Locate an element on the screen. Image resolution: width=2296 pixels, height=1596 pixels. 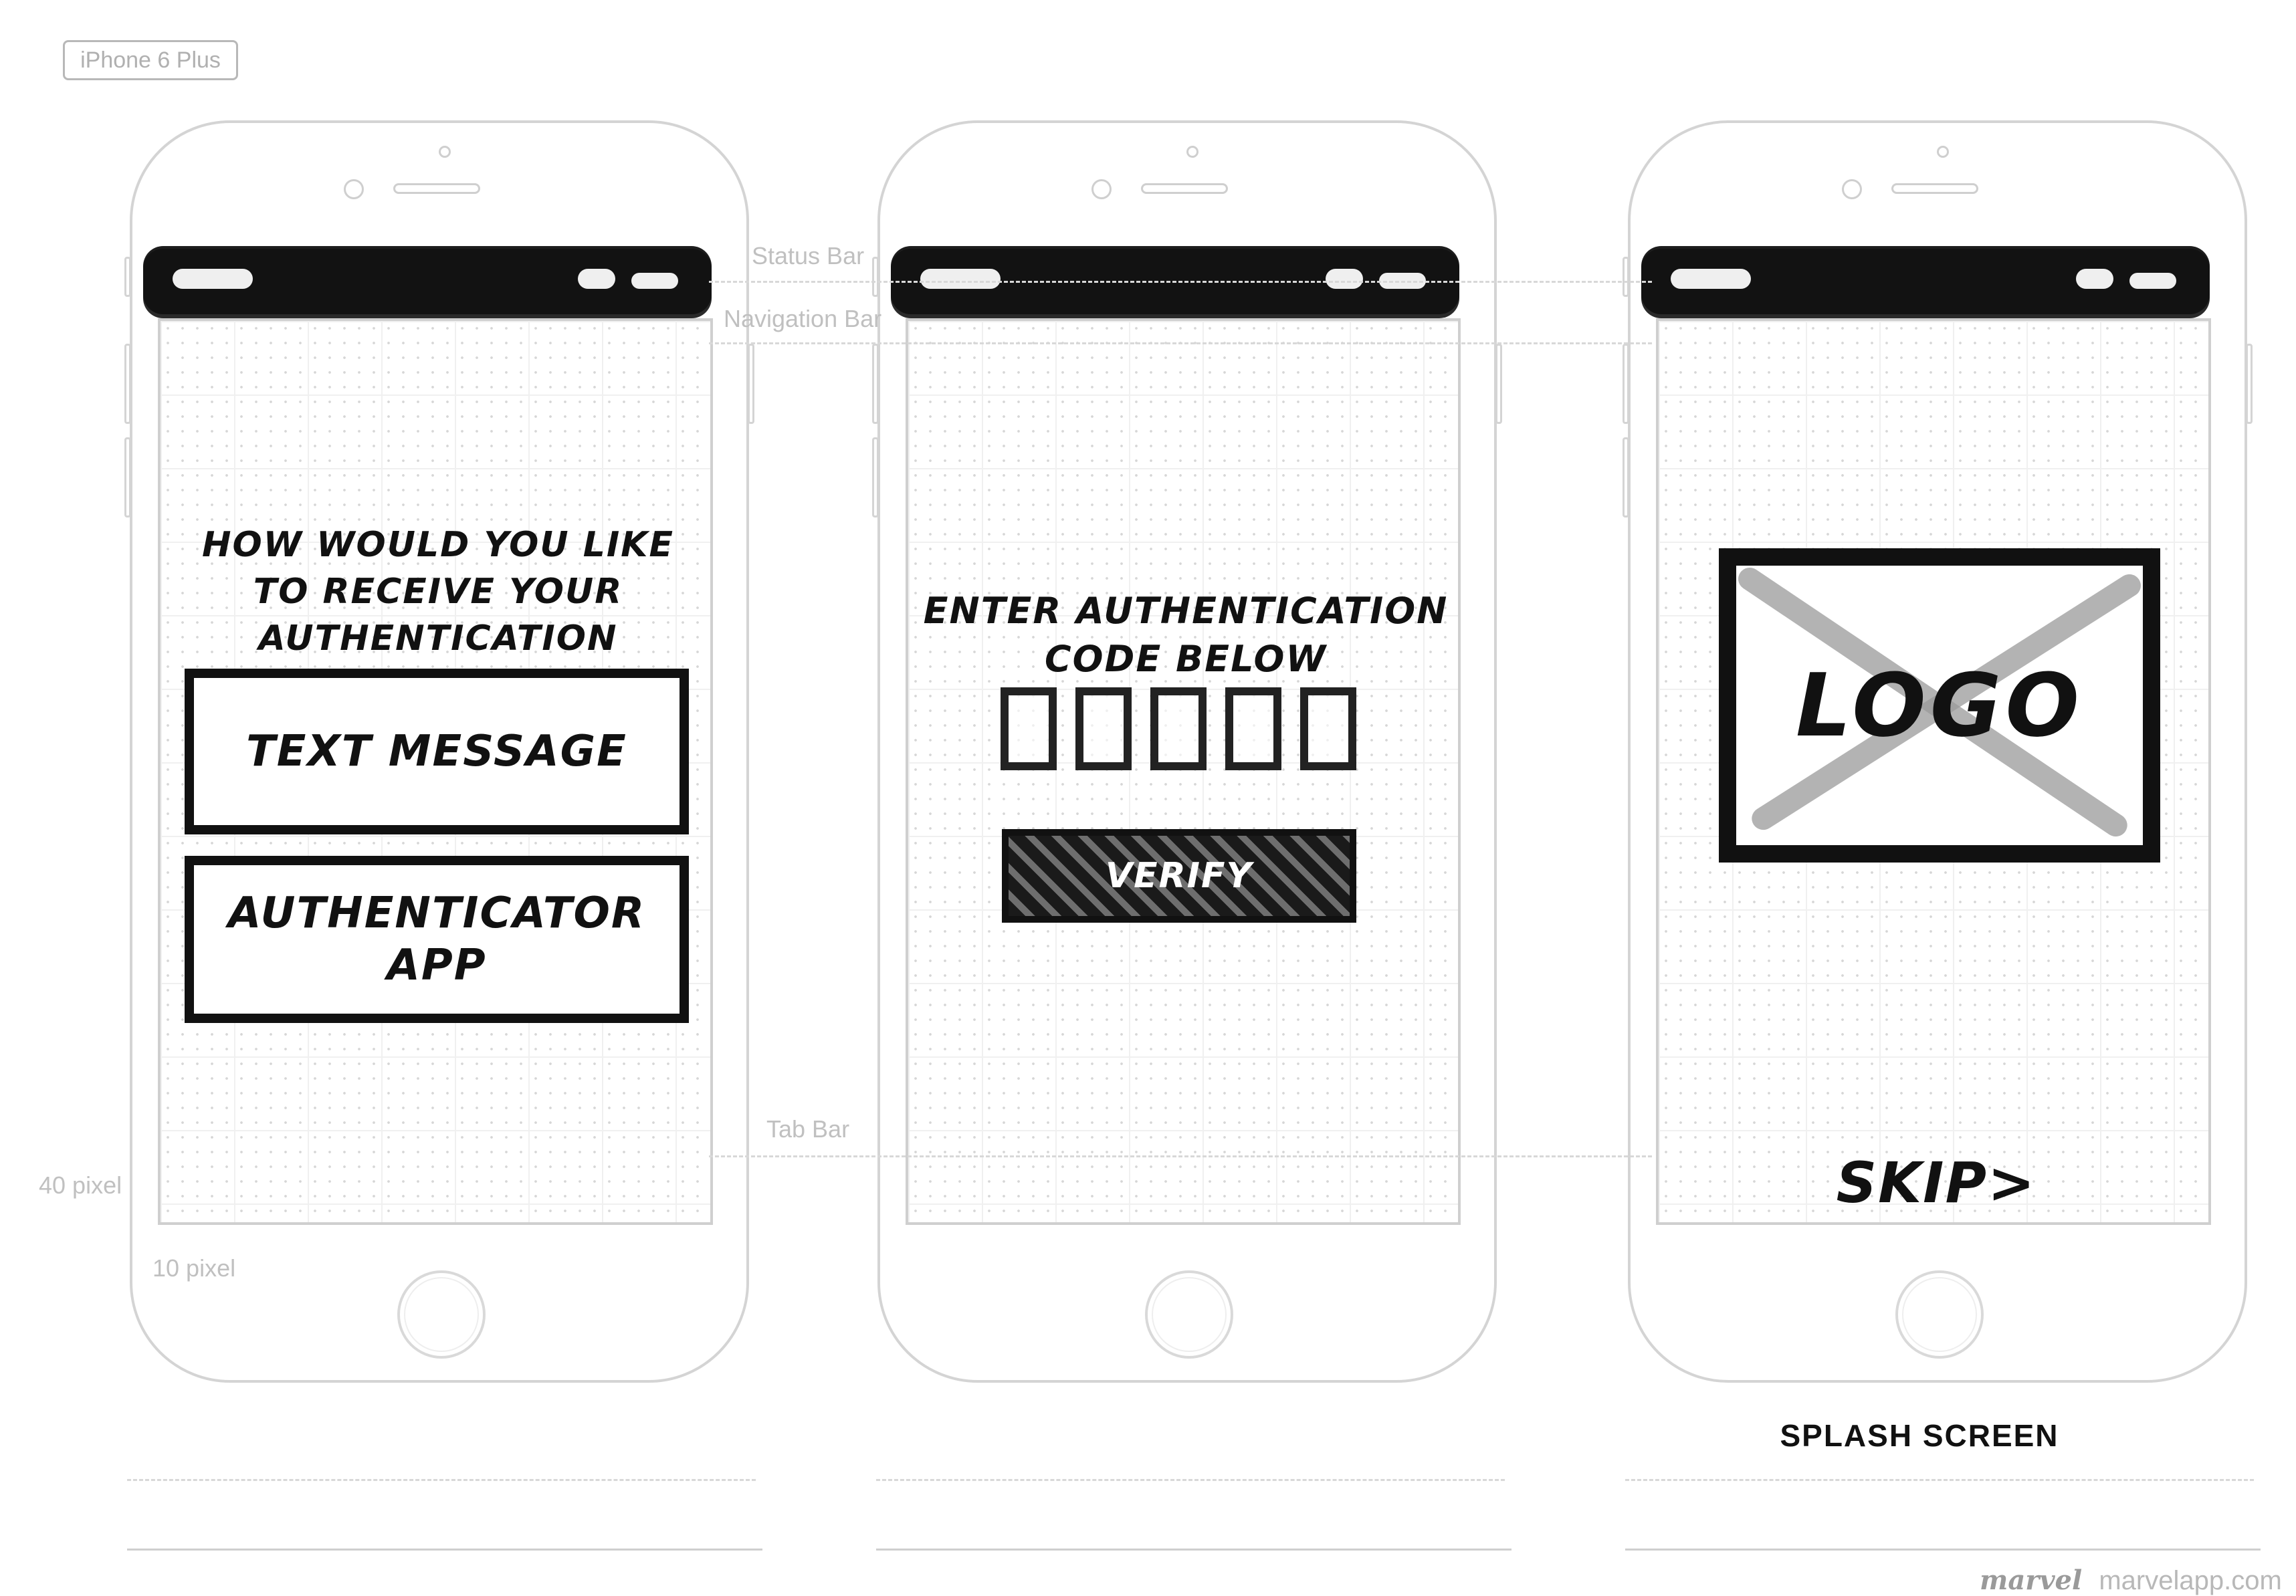
code-input-group is located at coordinates (1178, 728).